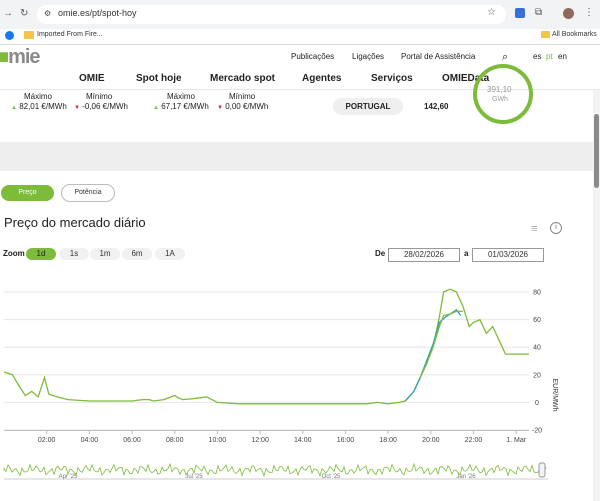  I want to click on x-tick-label: 18:00, so click(388, 440).